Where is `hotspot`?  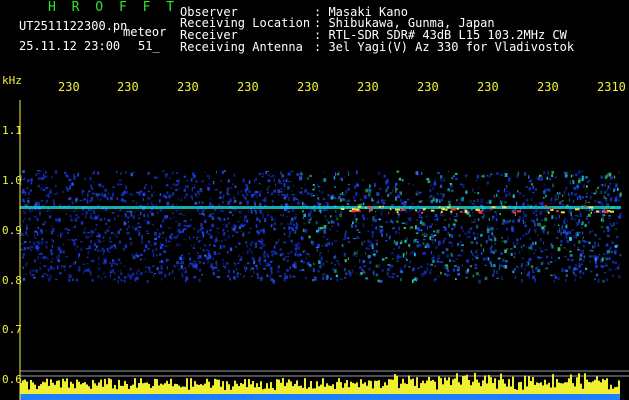
hotspot is located at coordinates (397, 212).